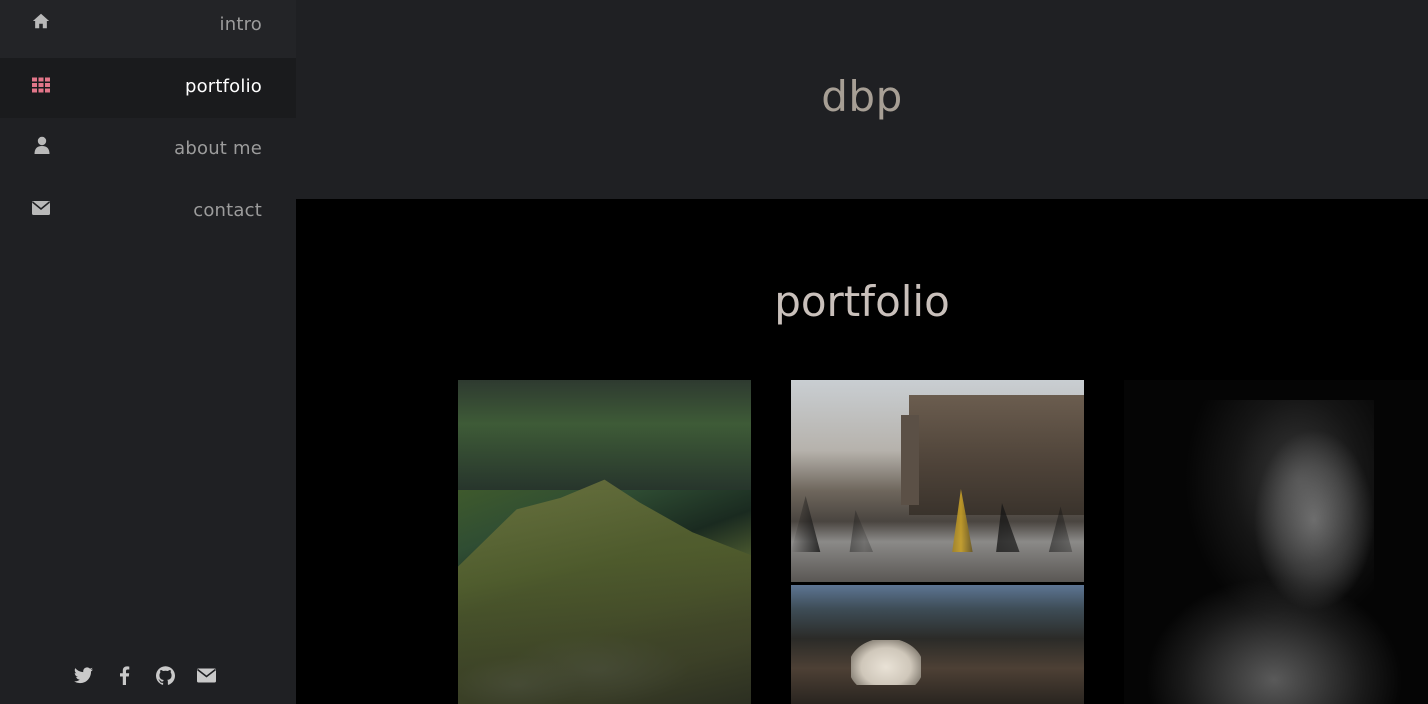 The width and height of the screenshot is (1428, 704). I want to click on photo-city-square, so click(937, 481).